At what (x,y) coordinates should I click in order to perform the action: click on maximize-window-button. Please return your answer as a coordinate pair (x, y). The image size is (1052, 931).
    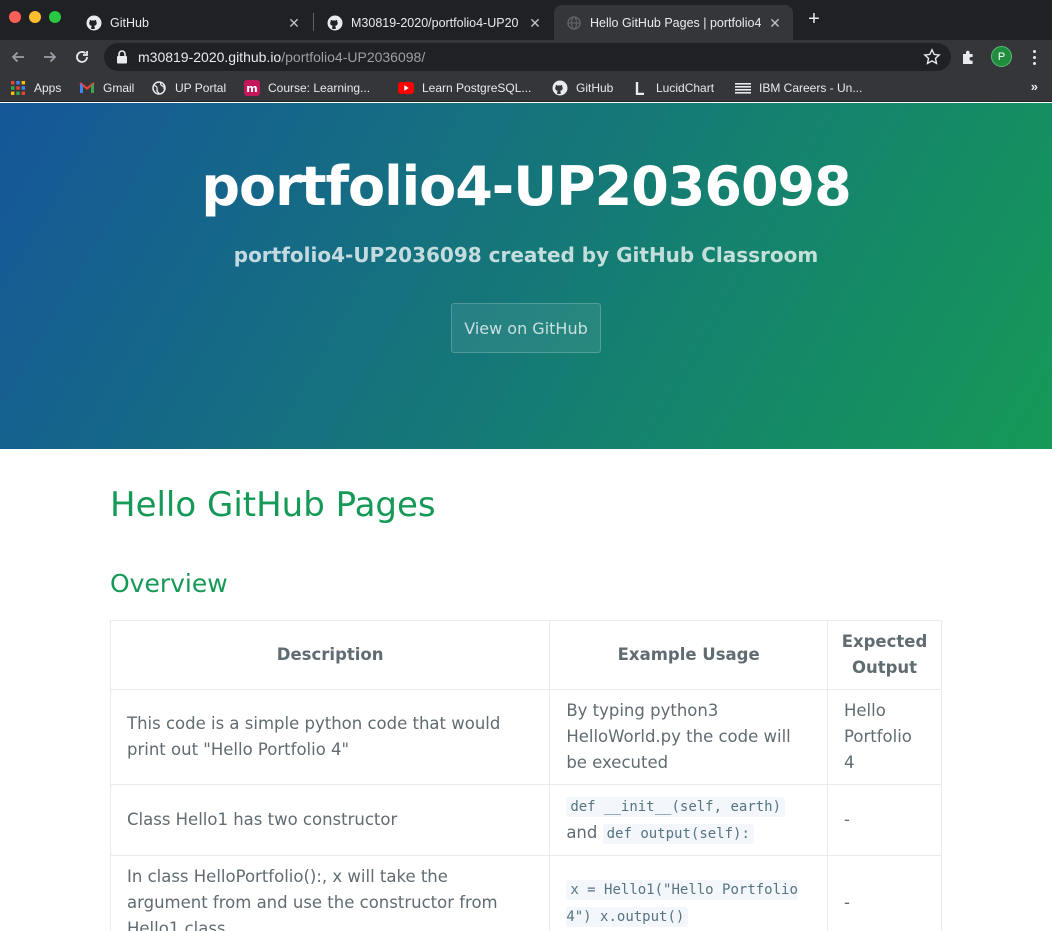
    Looking at the image, I should click on (55, 17).